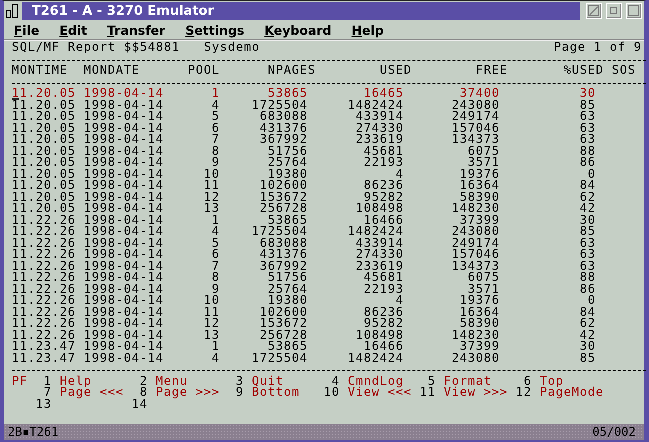 The height and width of the screenshot is (442, 649). What do you see at coordinates (587, 197) in the screenshot?
I see `table-cell-text: 62` at bounding box center [587, 197].